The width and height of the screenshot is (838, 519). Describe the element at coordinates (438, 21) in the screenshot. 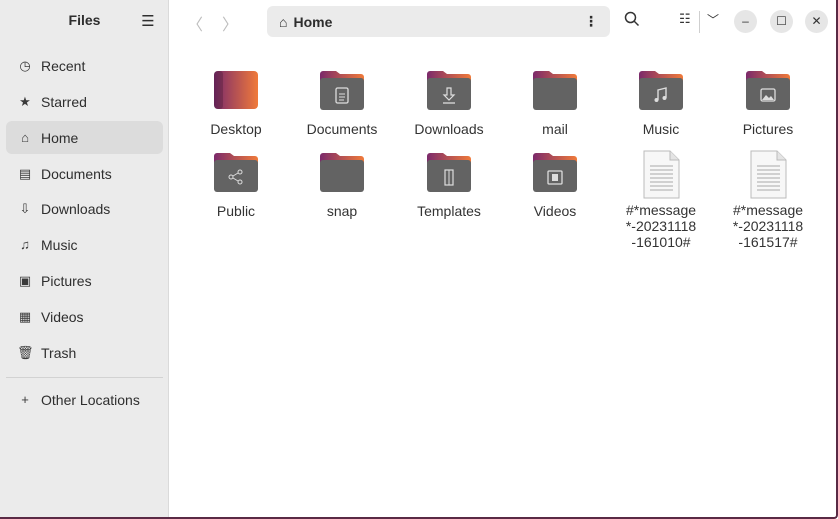

I see `path-bar: ⌂ Home ⋮` at that location.